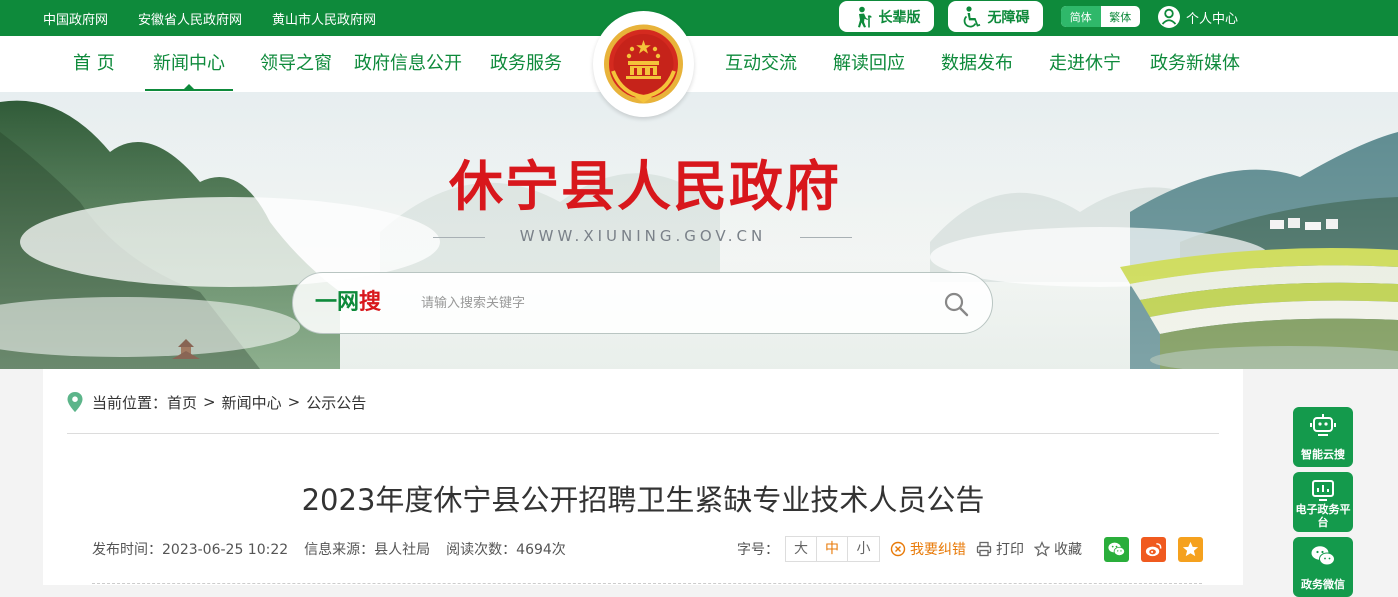  Describe the element at coordinates (1323, 437) in the screenshot. I see `smart-search-button: 智能云搜` at that location.